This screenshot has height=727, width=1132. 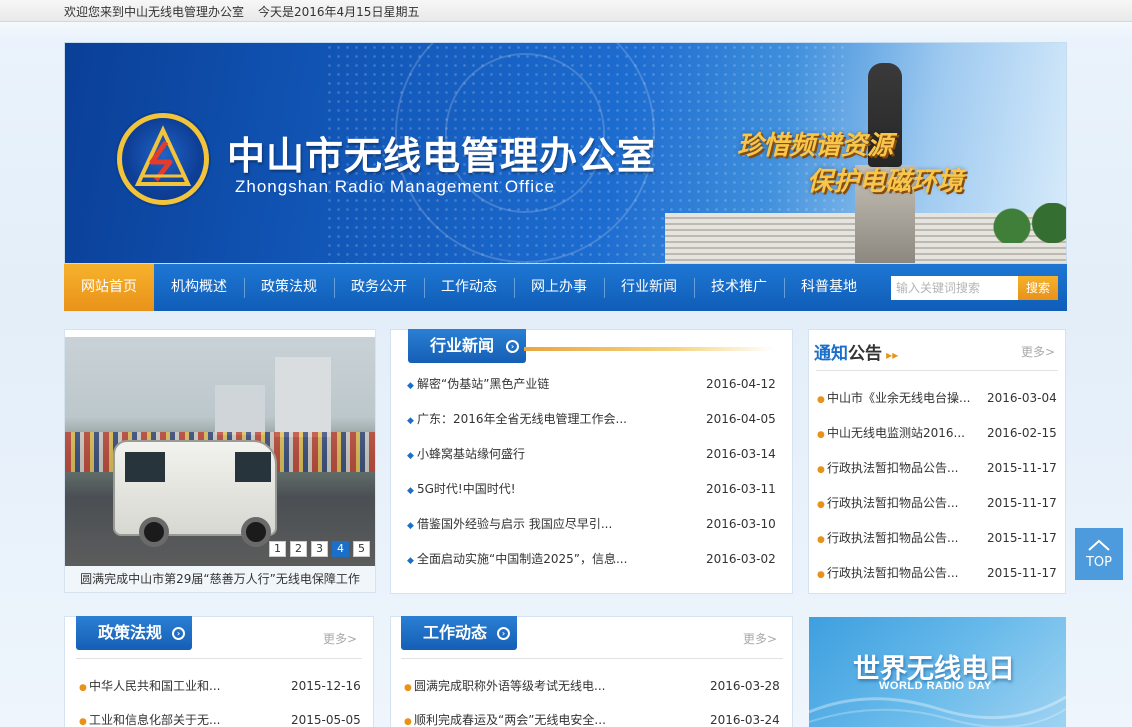 What do you see at coordinates (856, 354) in the screenshot?
I see `notices-title: 通知公告 ▸▸` at bounding box center [856, 354].